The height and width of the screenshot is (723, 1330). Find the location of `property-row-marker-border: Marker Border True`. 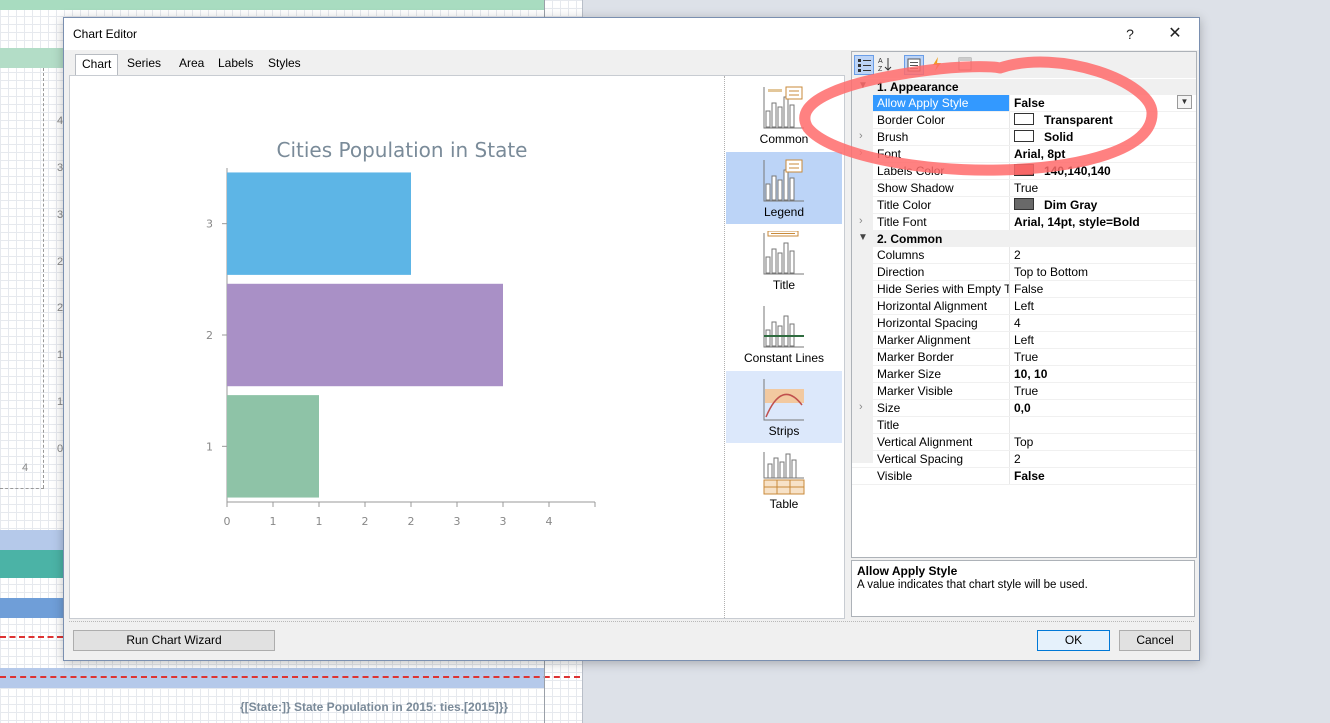

property-row-marker-border: Marker Border True is located at coordinates (1024, 357).